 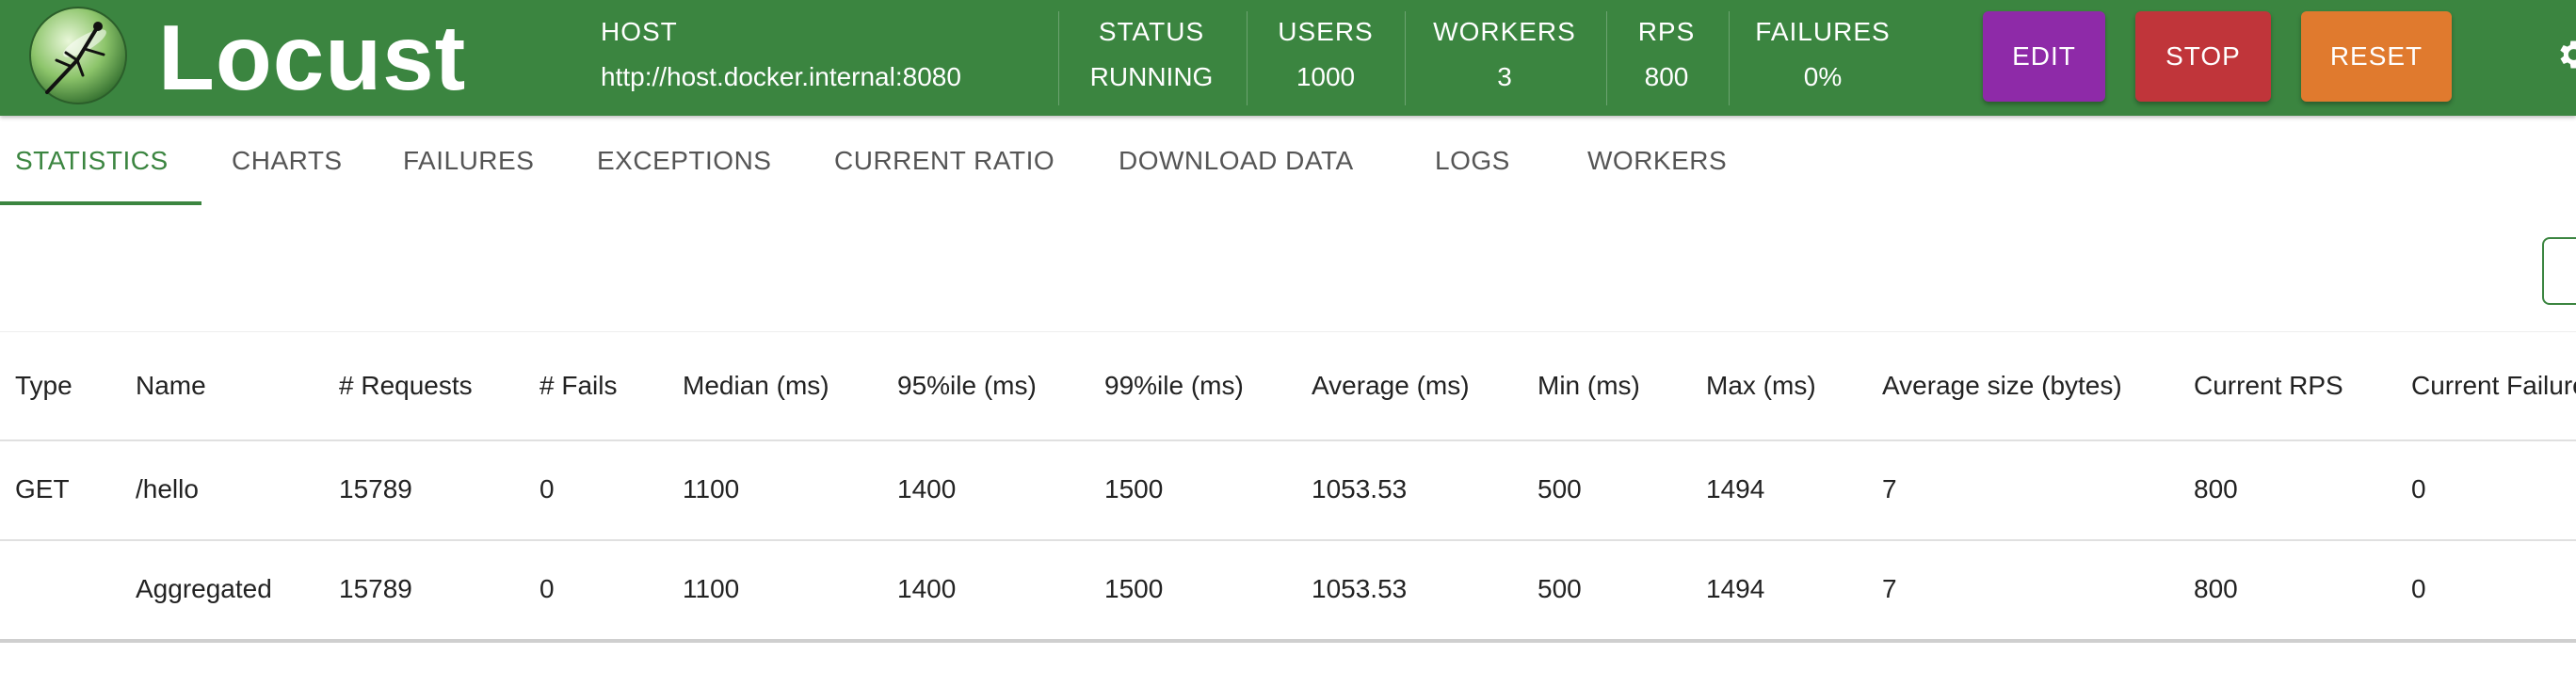 I want to click on tab-workers: WORKERS, so click(x=1657, y=161).